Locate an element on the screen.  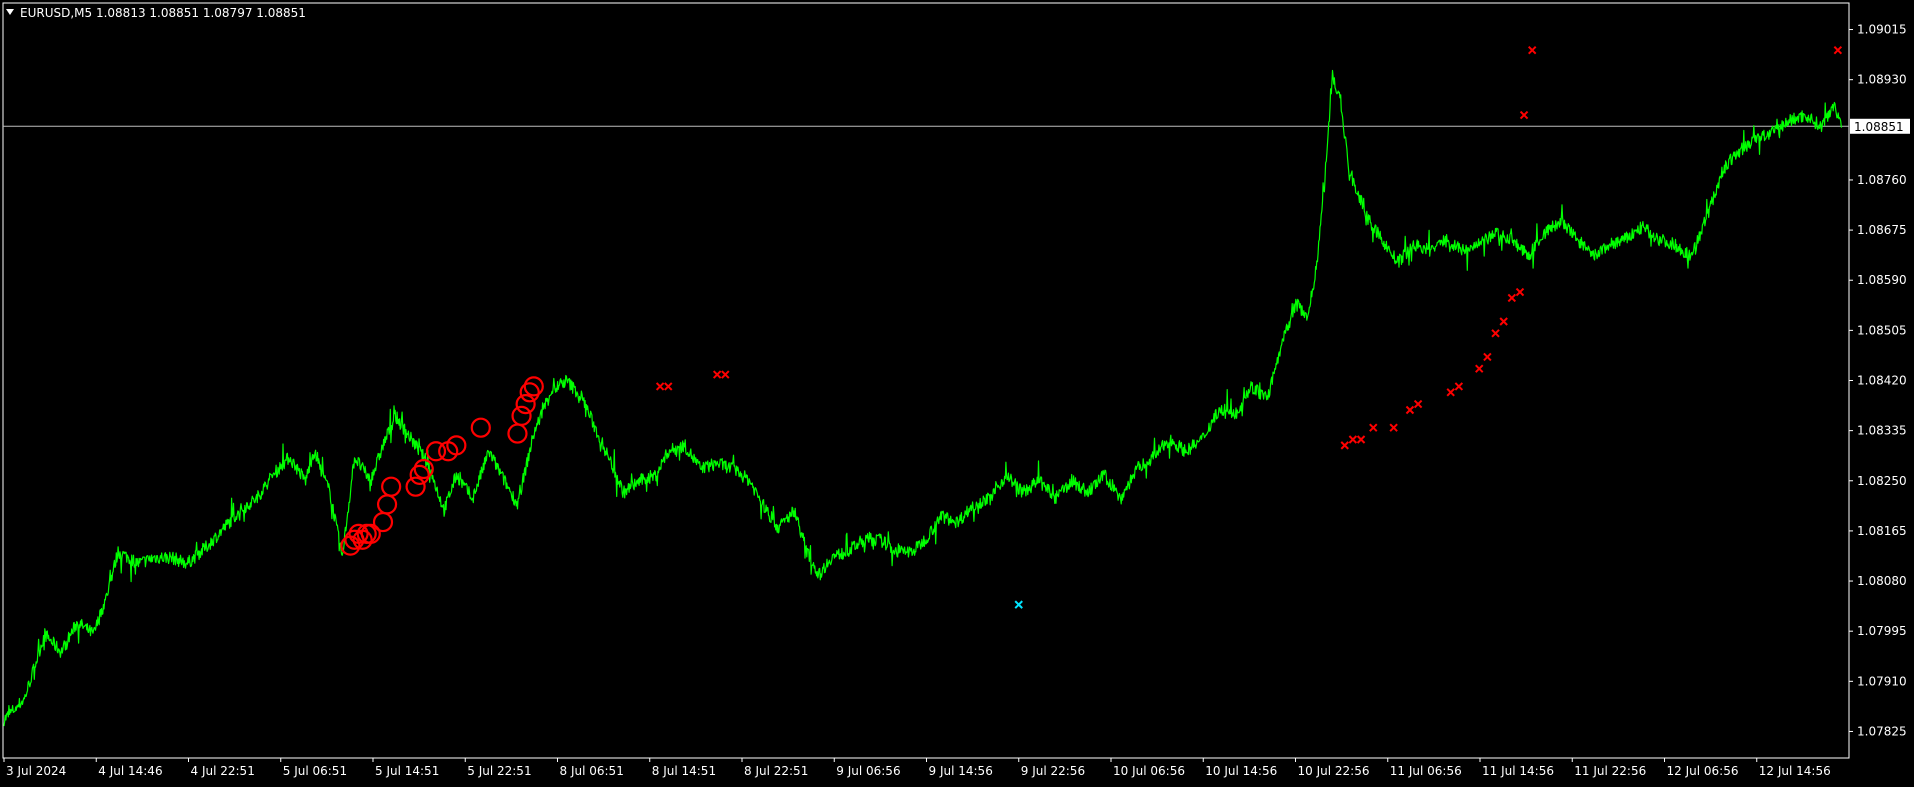
time-tick-label: 8 Jul 06:51 is located at coordinates (592, 771).